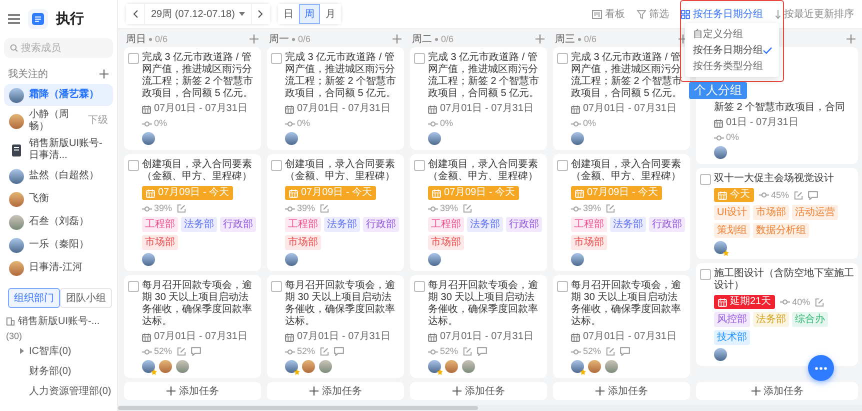 The height and width of the screenshot is (411, 862). Describe the element at coordinates (732, 50) in the screenshot. I see `menu-item: 按任务日期分组` at that location.